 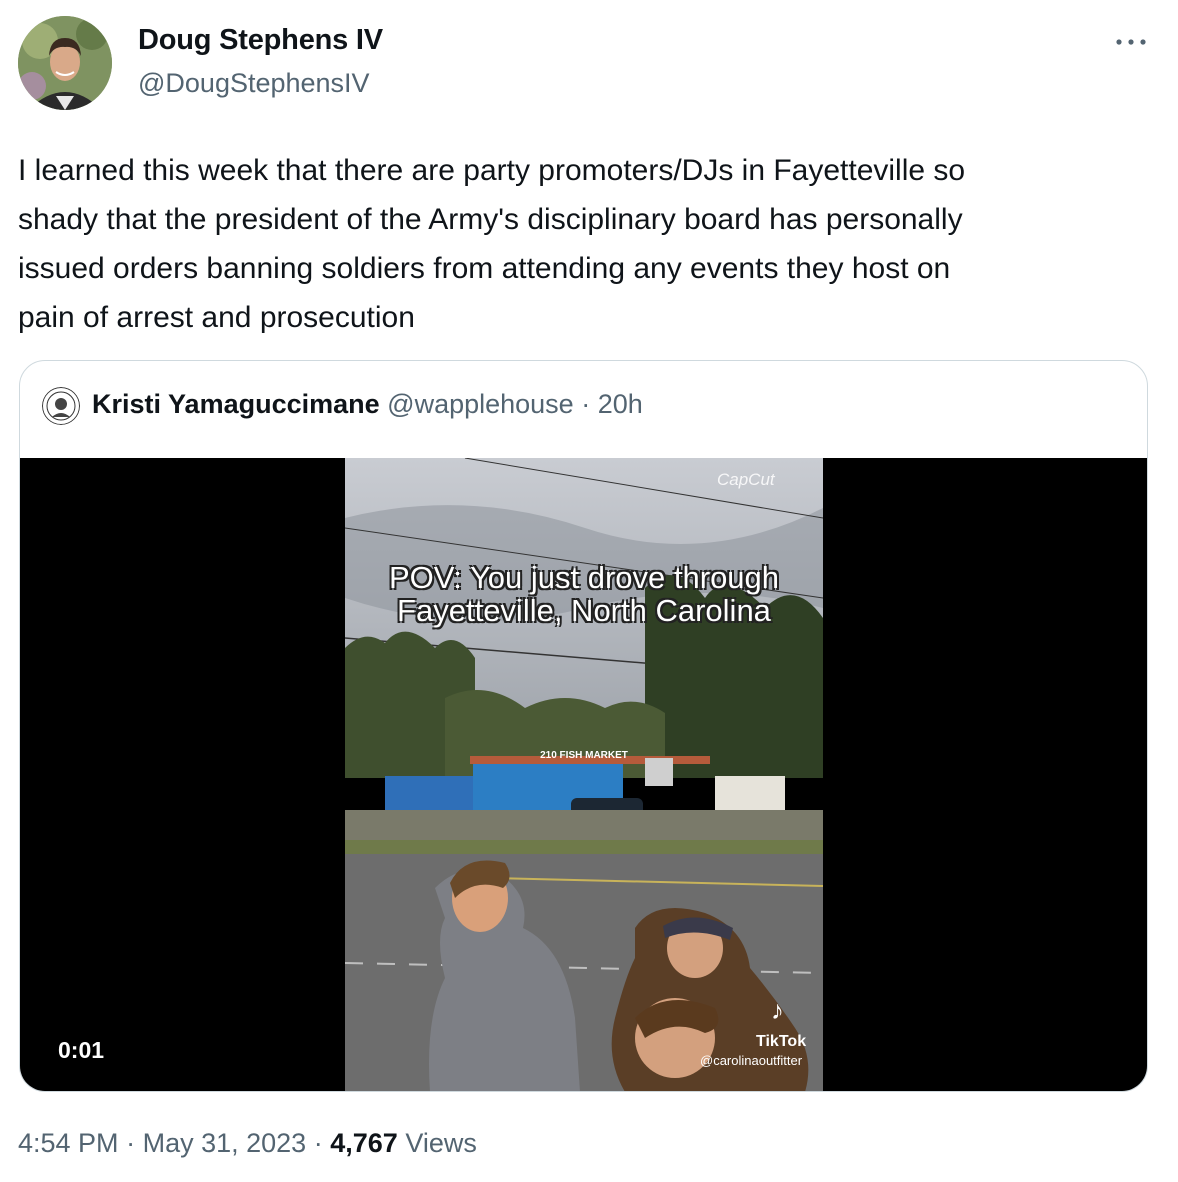 What do you see at coordinates (260, 40) in the screenshot?
I see `author-name: Doug Stephens IV` at bounding box center [260, 40].